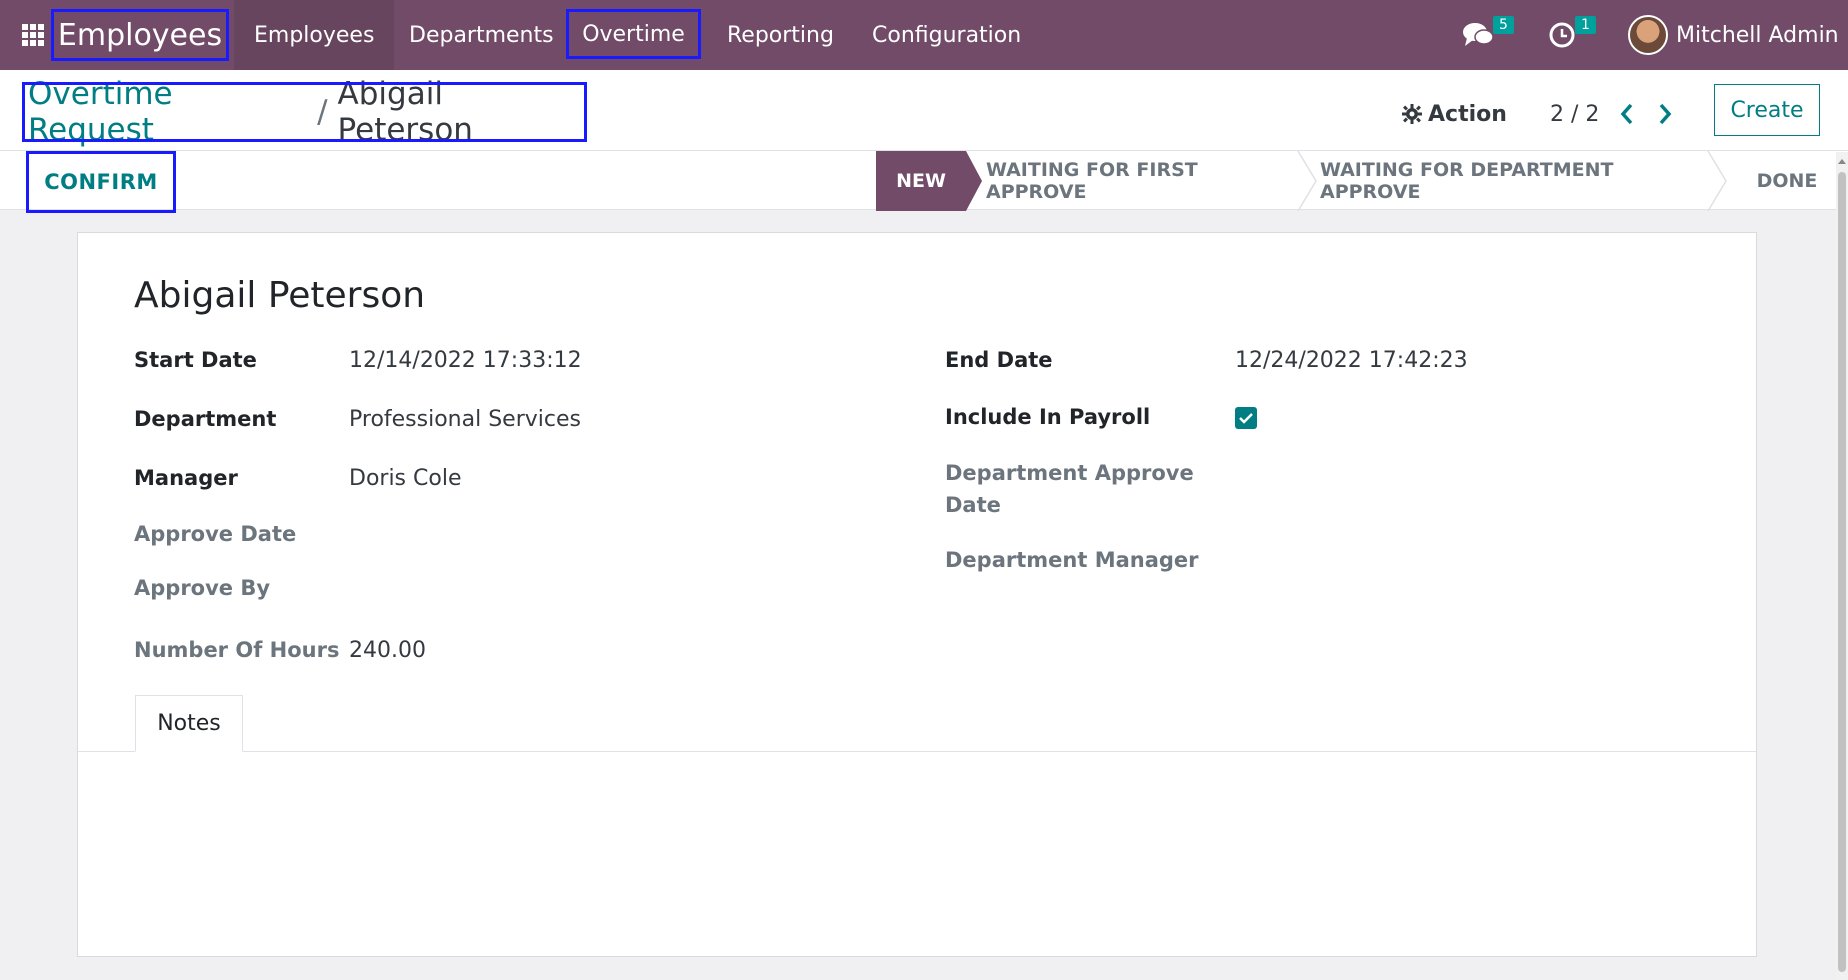 The height and width of the screenshot is (980, 1848). Describe the element at coordinates (1648, 35) in the screenshot. I see `avatar` at that location.